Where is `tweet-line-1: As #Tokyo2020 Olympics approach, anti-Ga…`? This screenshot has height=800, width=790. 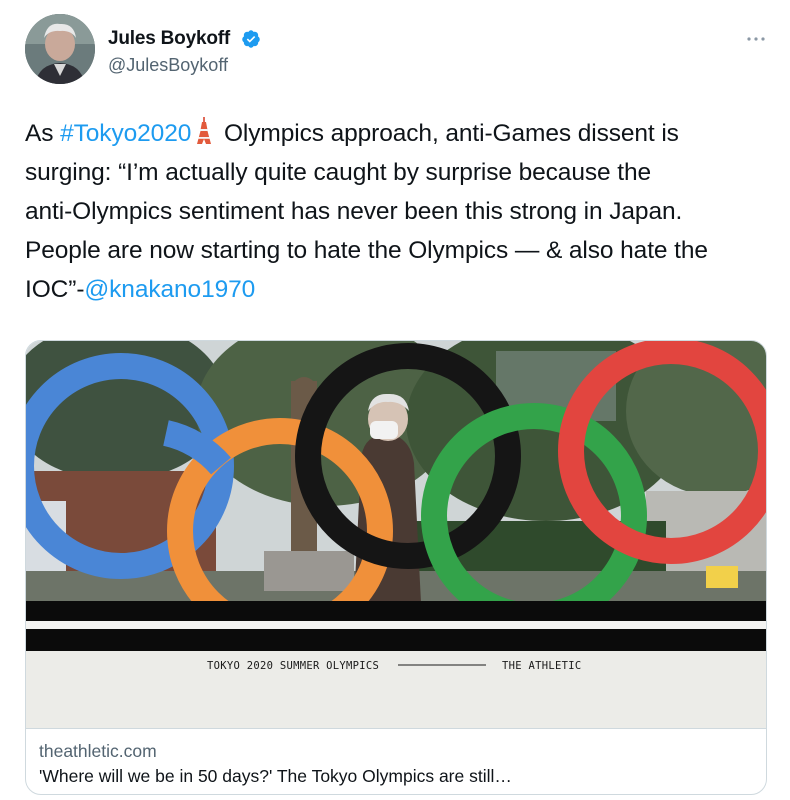
tweet-line-1: As #Tokyo2020 Olympics approach, anti-Ga… is located at coordinates (400, 133).